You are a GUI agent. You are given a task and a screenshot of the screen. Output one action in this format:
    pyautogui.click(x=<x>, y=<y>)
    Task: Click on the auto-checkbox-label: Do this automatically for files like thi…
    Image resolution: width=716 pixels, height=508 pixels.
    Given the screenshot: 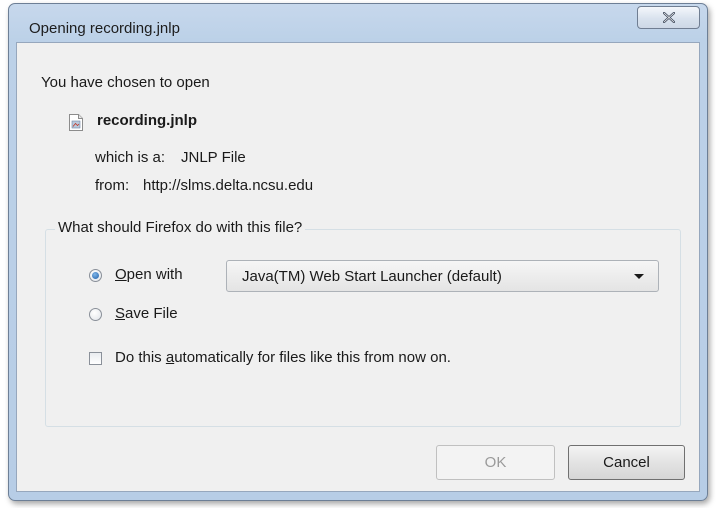 What is the action you would take?
    pyautogui.click(x=283, y=357)
    